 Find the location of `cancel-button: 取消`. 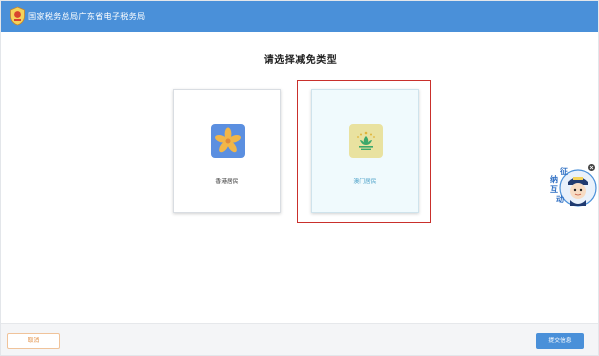

cancel-button: 取消 is located at coordinates (33, 341).